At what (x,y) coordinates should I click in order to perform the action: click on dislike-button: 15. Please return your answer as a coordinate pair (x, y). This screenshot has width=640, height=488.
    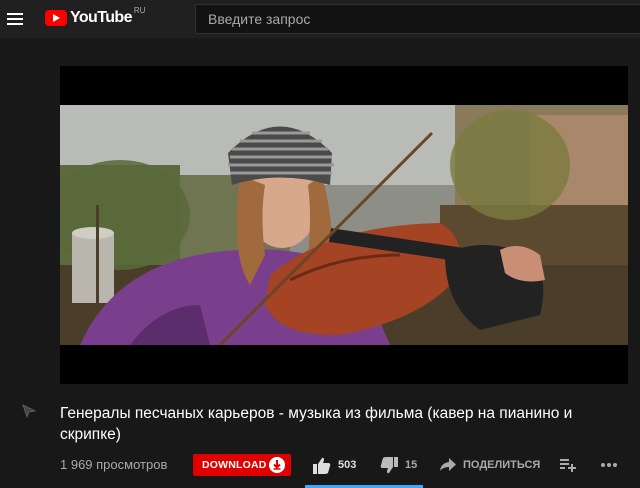
    Looking at the image, I should click on (398, 465).